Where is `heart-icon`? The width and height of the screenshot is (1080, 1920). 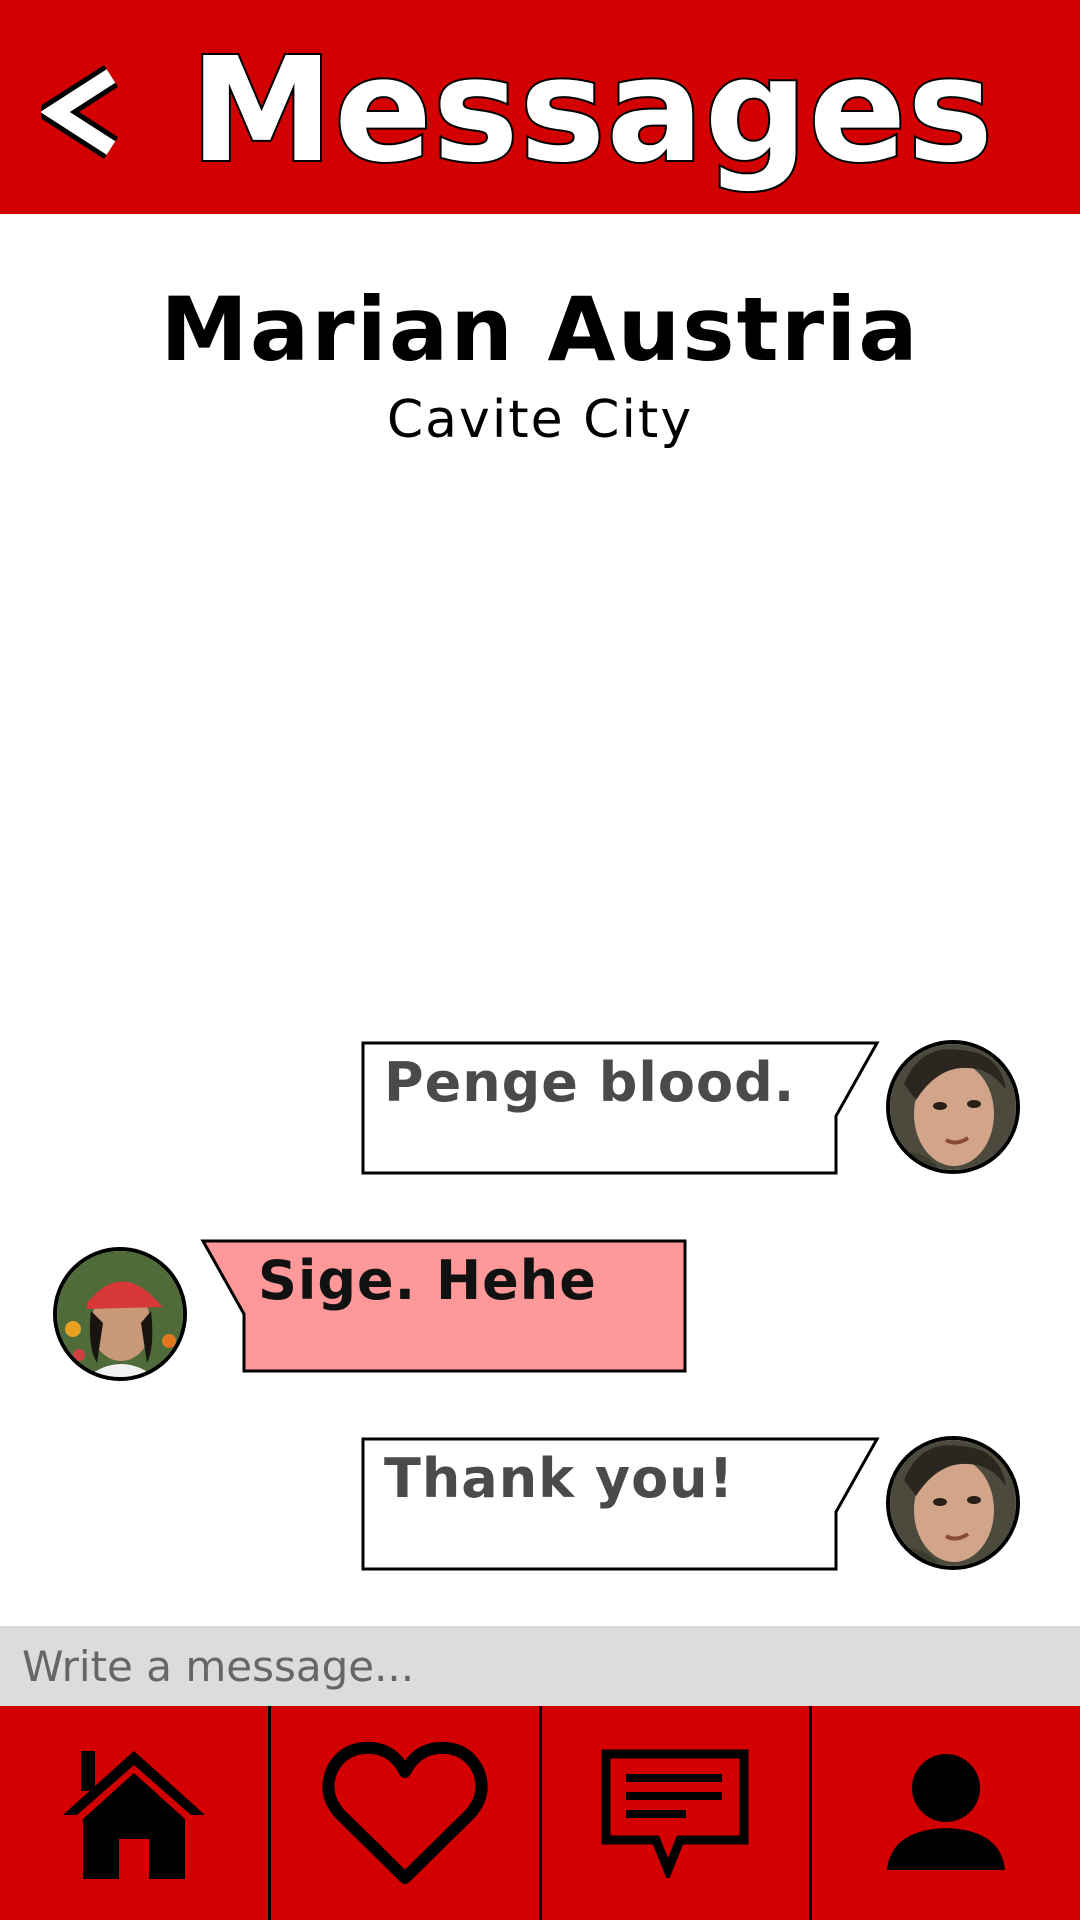
heart-icon is located at coordinates (405, 1812).